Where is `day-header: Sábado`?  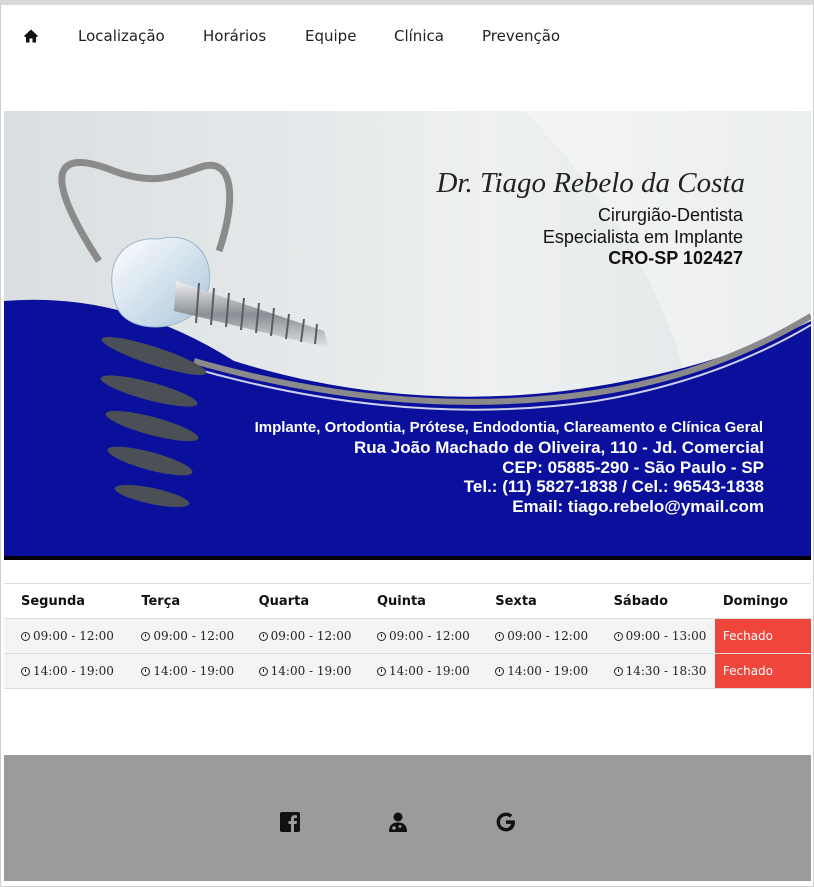 day-header: Sábado is located at coordinates (655, 601).